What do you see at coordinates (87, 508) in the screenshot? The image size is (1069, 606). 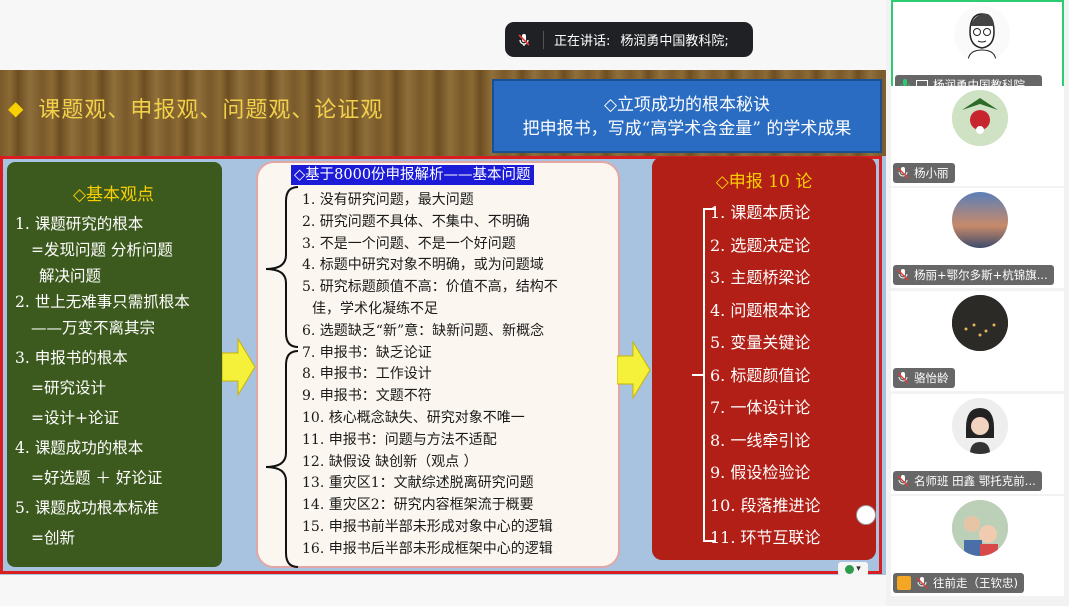 I see `basic-view-line: 5. 课题成功根本标准` at bounding box center [87, 508].